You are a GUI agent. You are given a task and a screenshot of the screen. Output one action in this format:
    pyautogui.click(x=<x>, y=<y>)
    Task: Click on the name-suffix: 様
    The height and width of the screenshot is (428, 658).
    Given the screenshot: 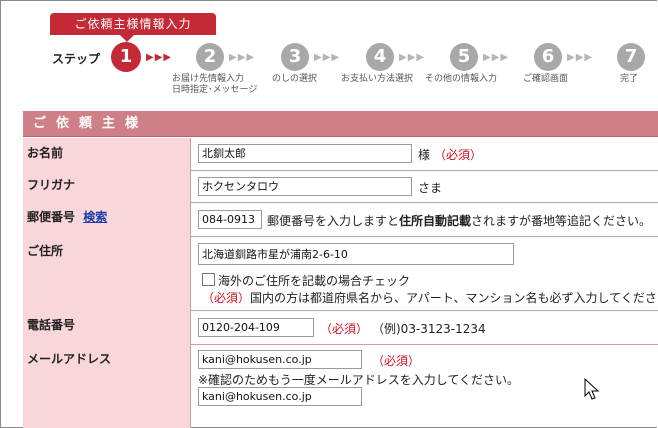 What is the action you would take?
    pyautogui.click(x=424, y=155)
    